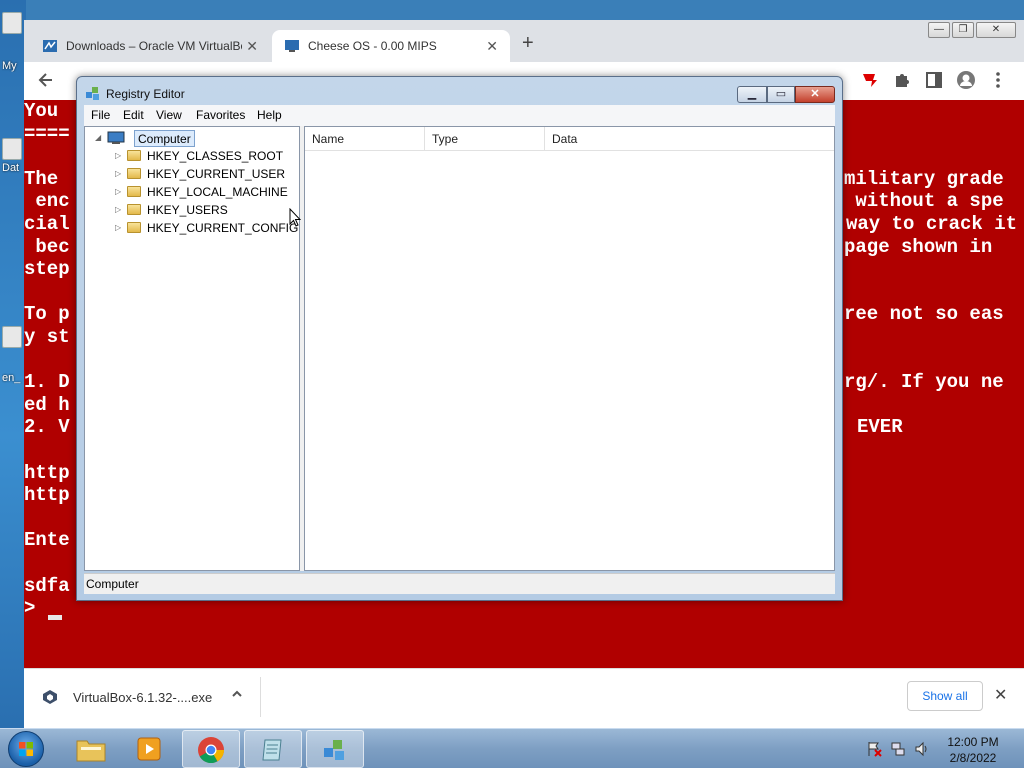  Describe the element at coordinates (996, 30) in the screenshot. I see `close-window-button: ✕` at that location.